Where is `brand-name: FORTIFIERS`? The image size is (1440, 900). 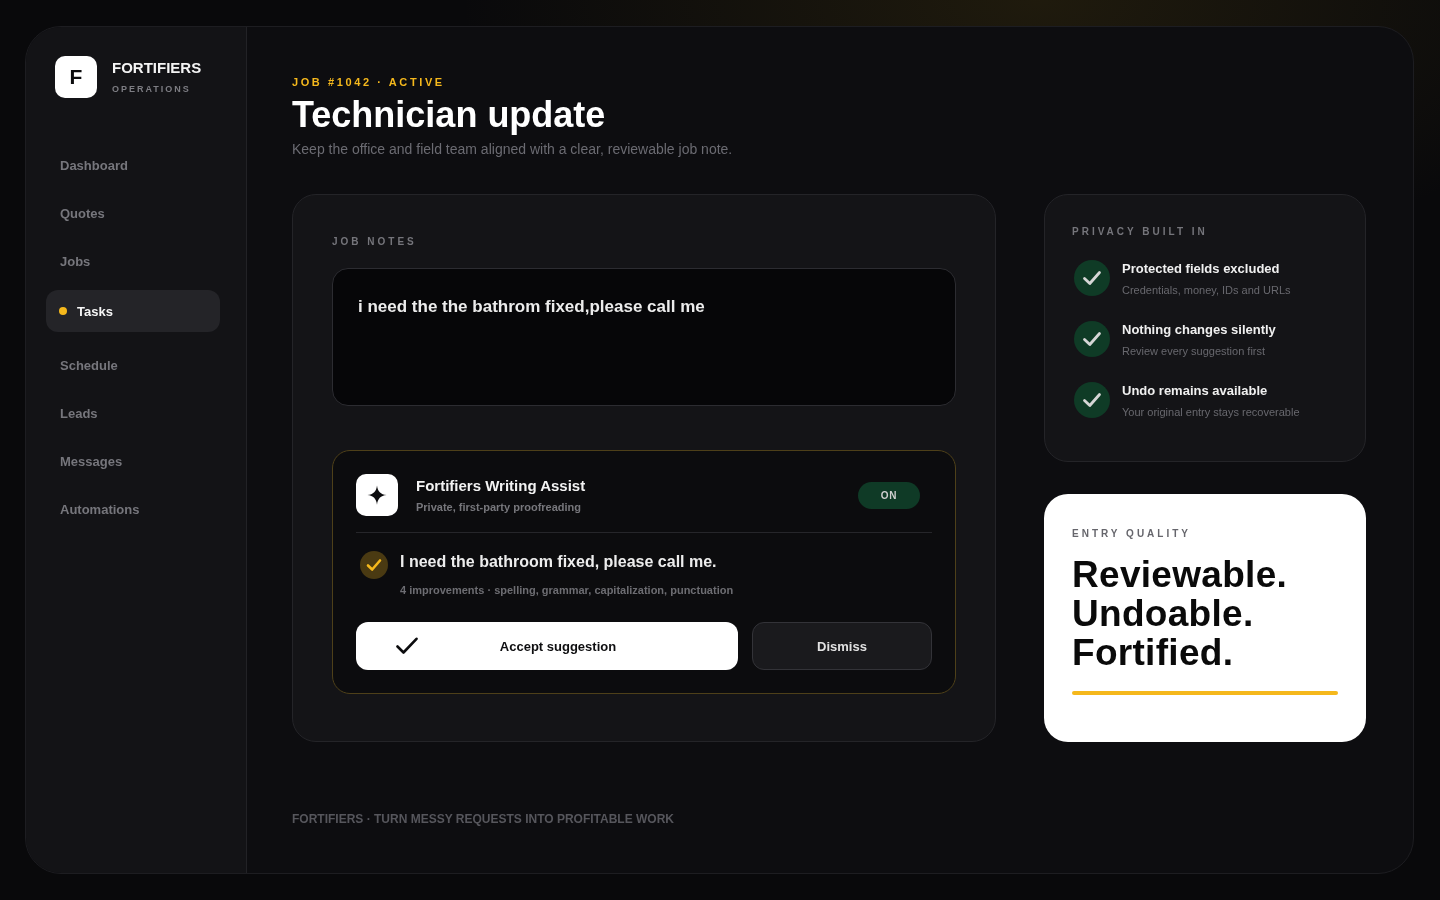 brand-name: FORTIFIERS is located at coordinates (157, 68).